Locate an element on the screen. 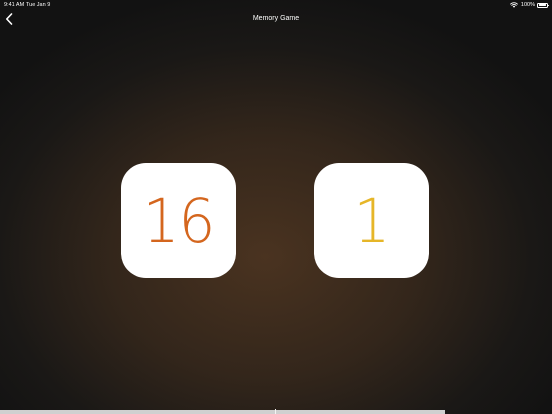 This screenshot has width=552, height=414. card-number: 16 is located at coordinates (179, 220).